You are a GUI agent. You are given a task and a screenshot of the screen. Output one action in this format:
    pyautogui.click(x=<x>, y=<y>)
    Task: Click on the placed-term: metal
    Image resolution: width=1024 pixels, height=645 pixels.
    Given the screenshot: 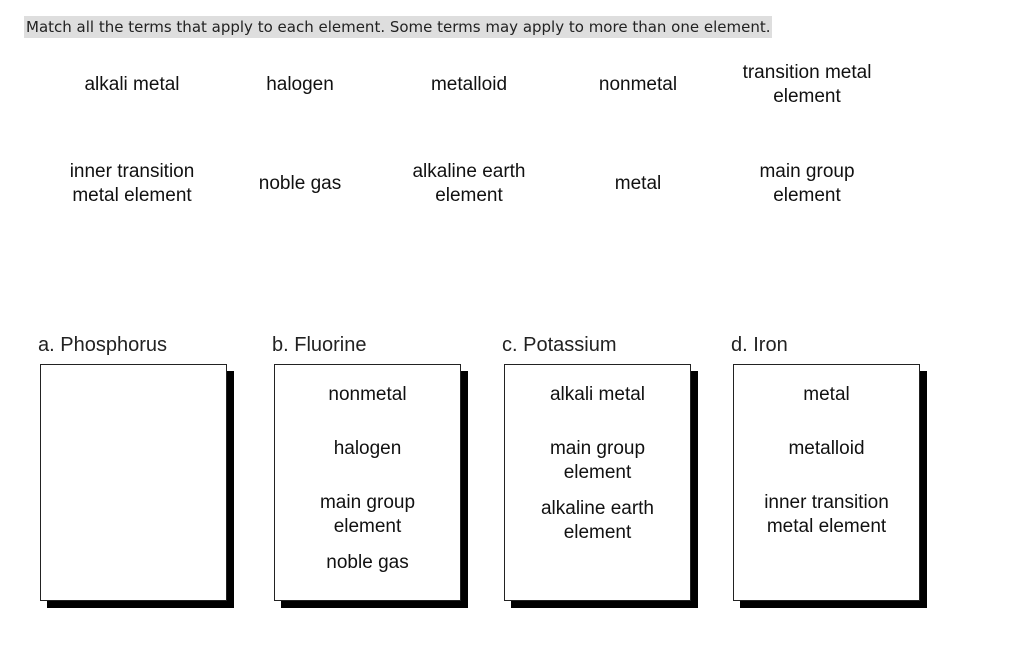 What is the action you would take?
    pyautogui.click(x=826, y=395)
    